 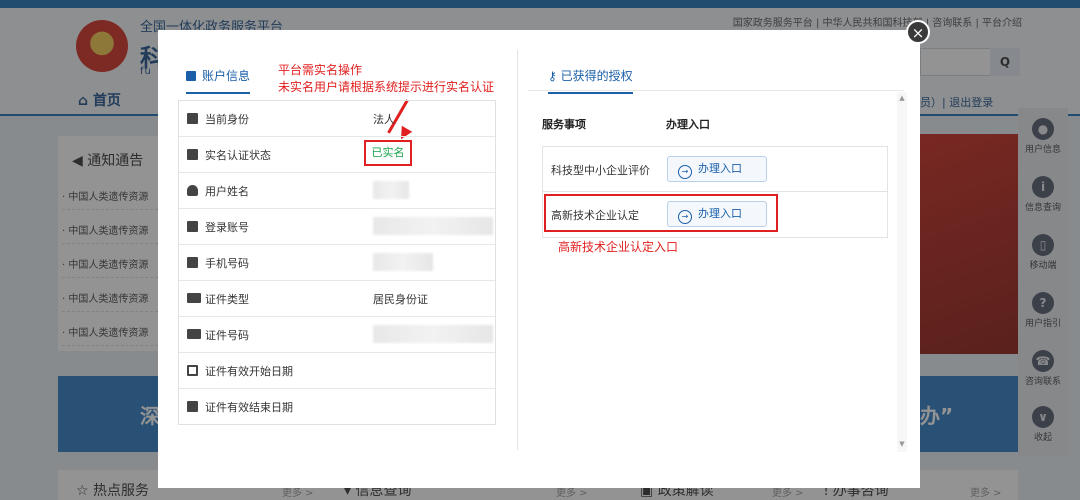 What do you see at coordinates (902, 98) in the screenshot?
I see `scroll-up-icon: ▲` at bounding box center [902, 98].